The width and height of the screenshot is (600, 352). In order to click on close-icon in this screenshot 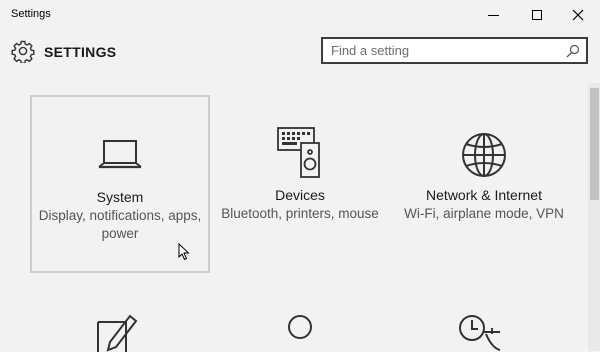, I will do `click(578, 15)`.